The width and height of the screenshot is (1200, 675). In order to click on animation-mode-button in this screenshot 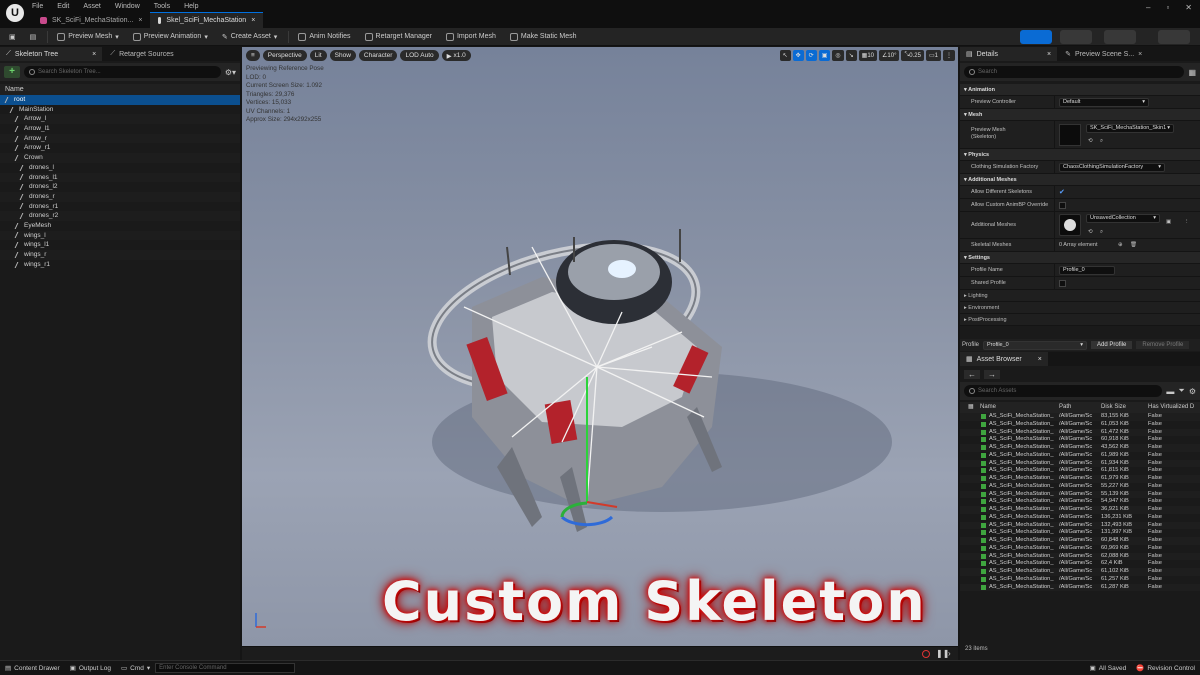, I will do `click(1120, 37)`.